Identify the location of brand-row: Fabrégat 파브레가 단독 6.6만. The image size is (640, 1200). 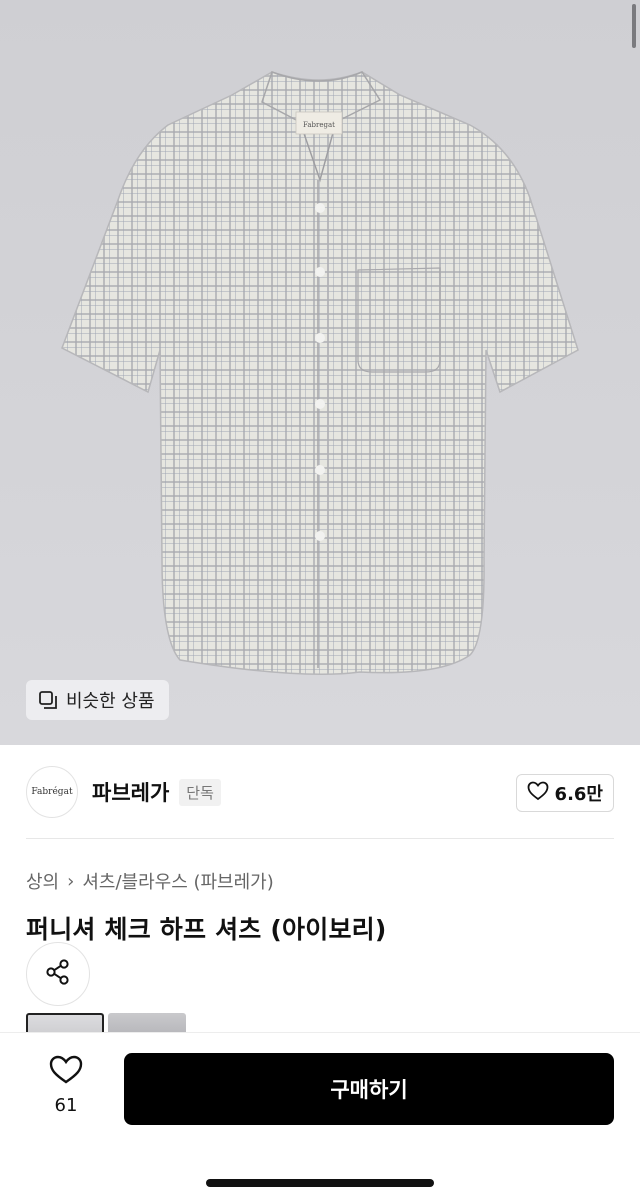
(320, 792).